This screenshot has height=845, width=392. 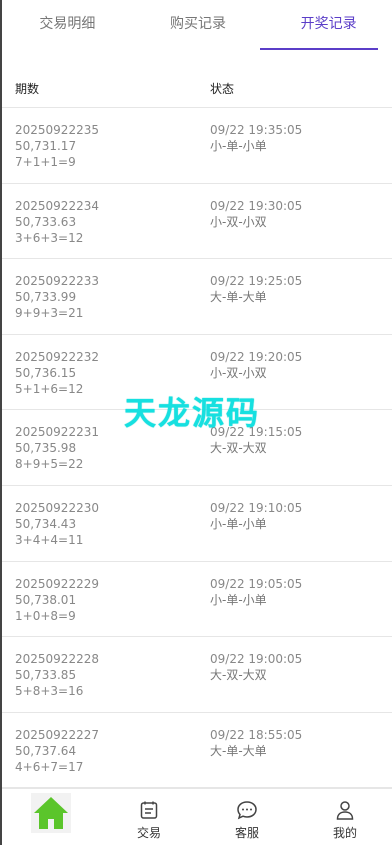 I want to click on nav-trade-label: 交易, so click(x=148, y=833).